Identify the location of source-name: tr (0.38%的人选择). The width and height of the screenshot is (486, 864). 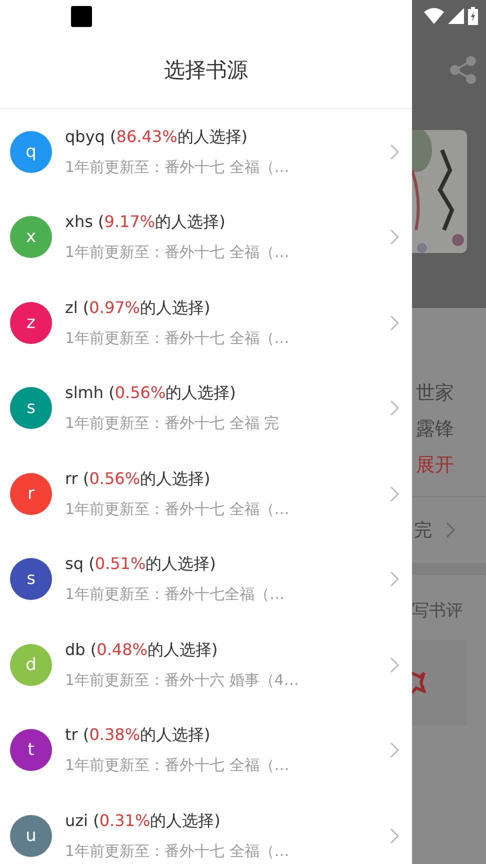
(138, 735).